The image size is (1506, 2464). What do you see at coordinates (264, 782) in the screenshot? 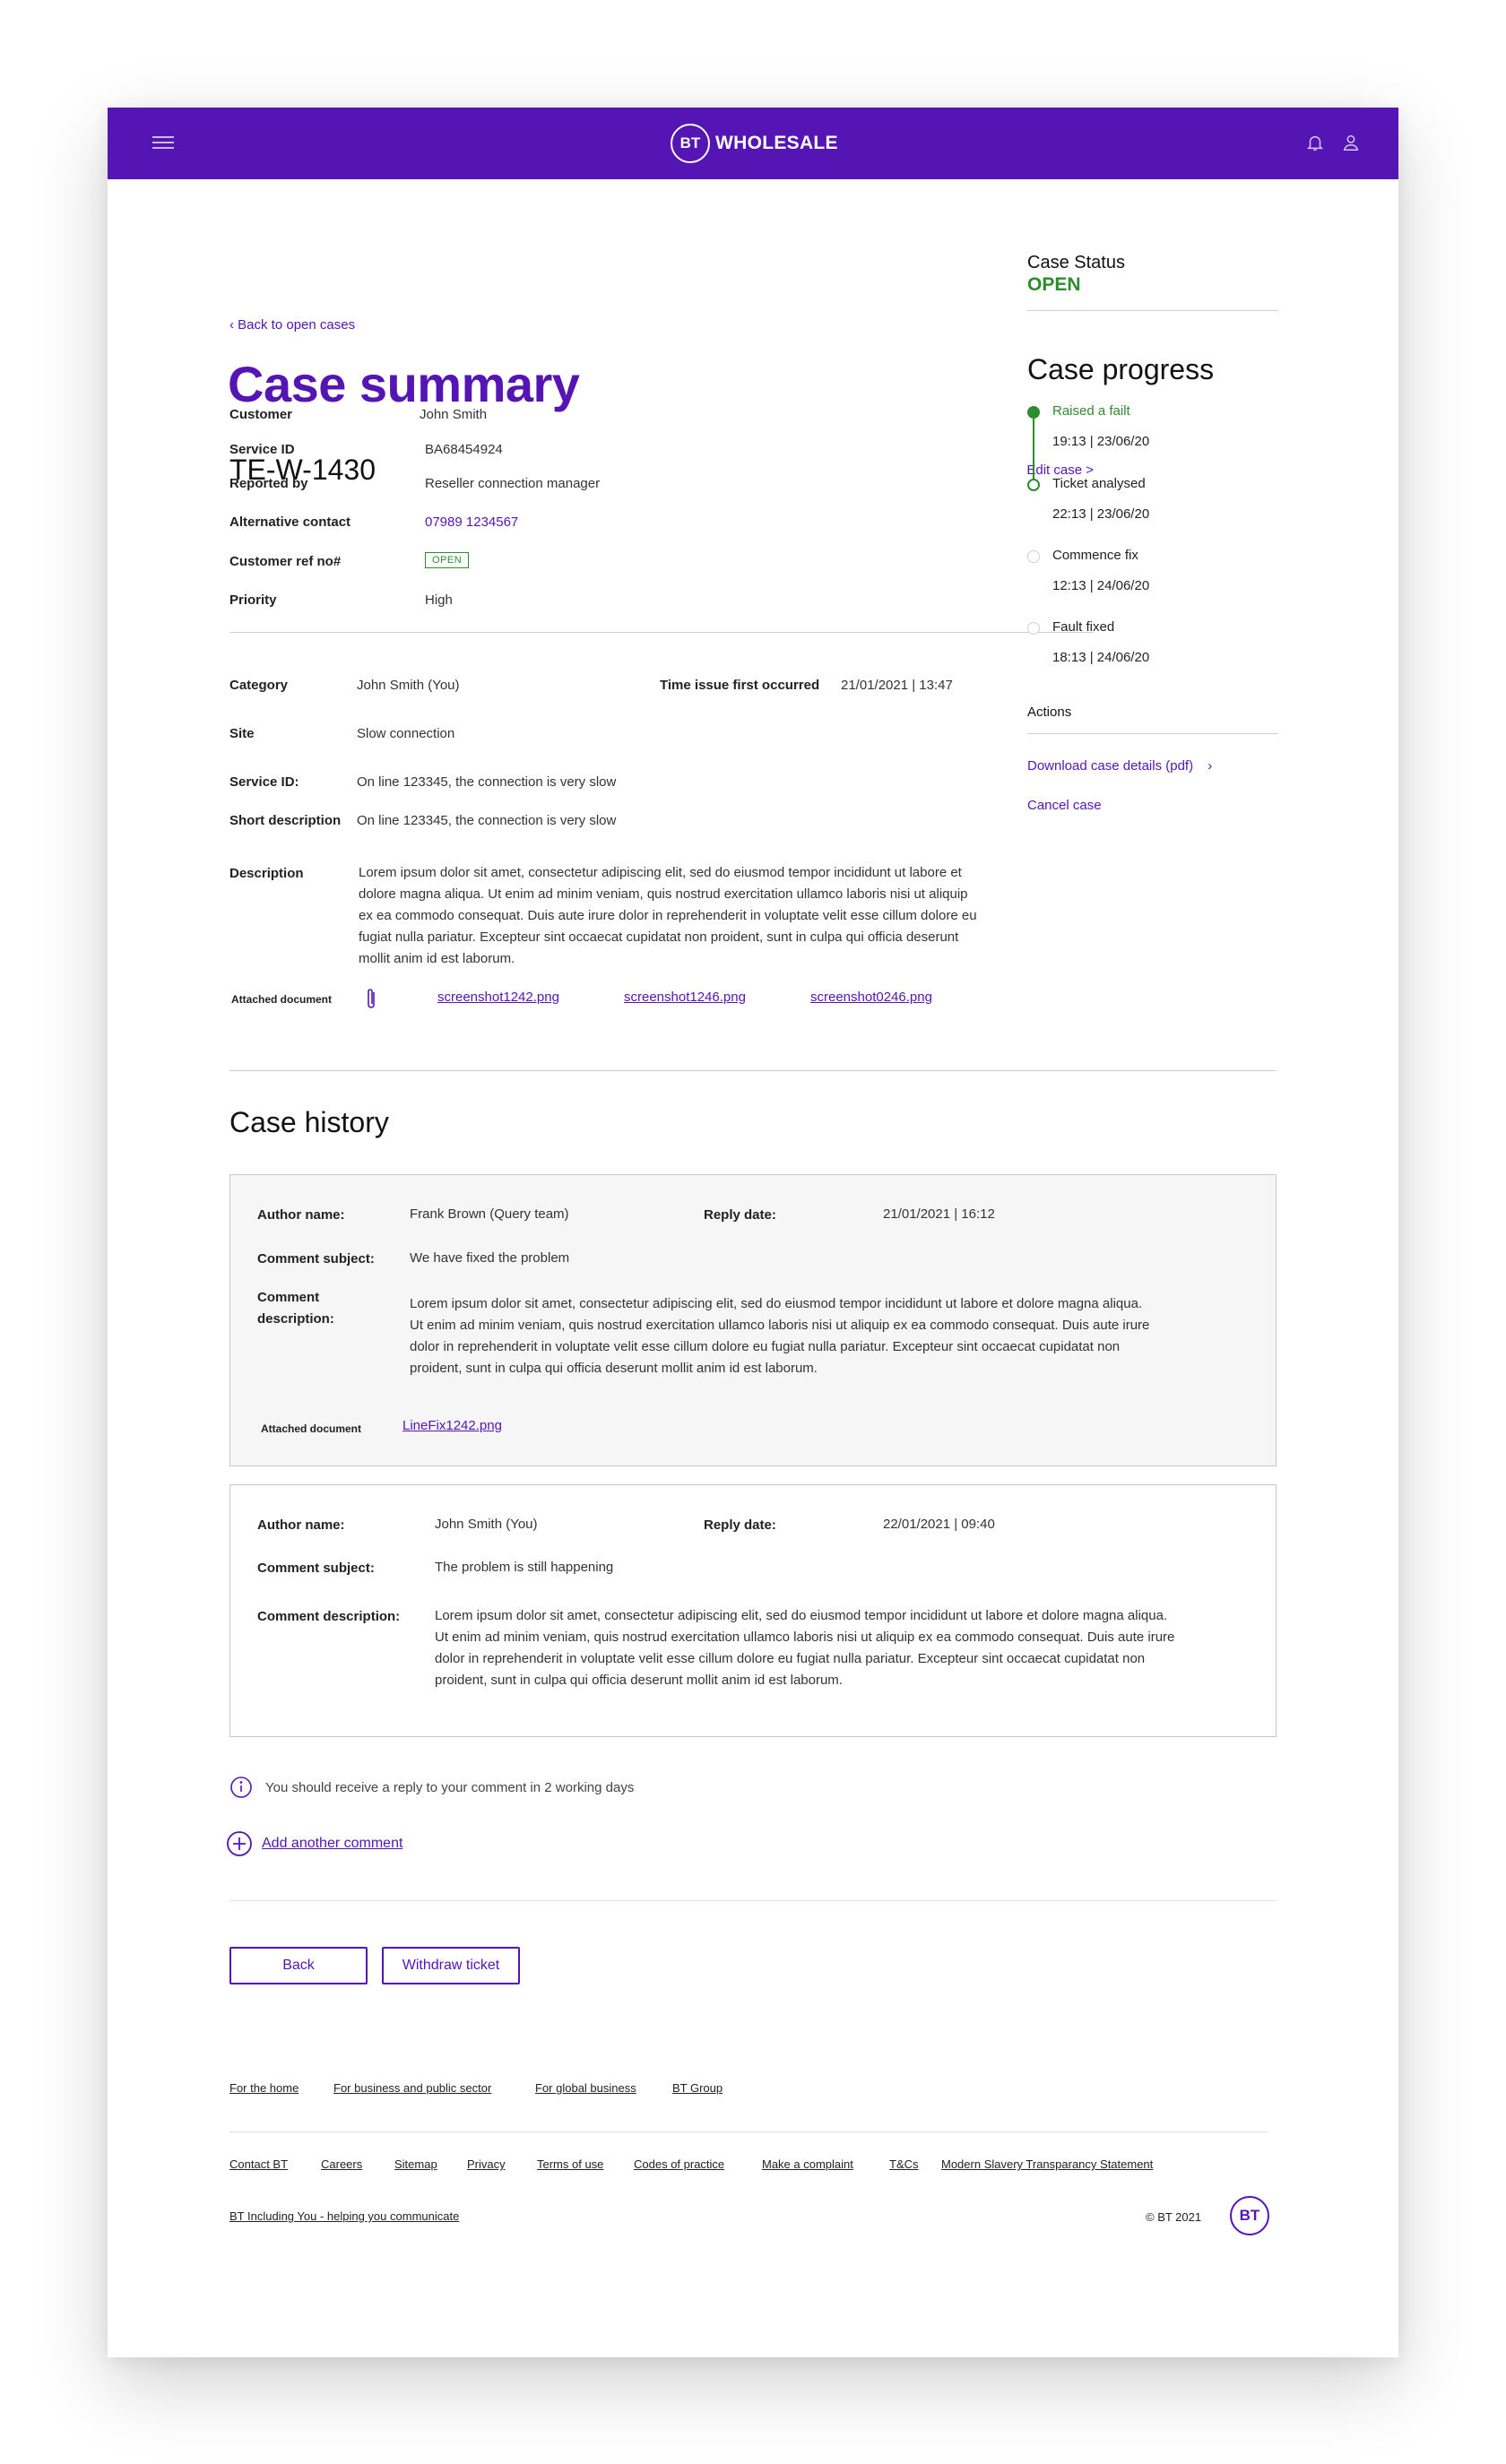
I see `service-id-label: Service ID:` at bounding box center [264, 782].